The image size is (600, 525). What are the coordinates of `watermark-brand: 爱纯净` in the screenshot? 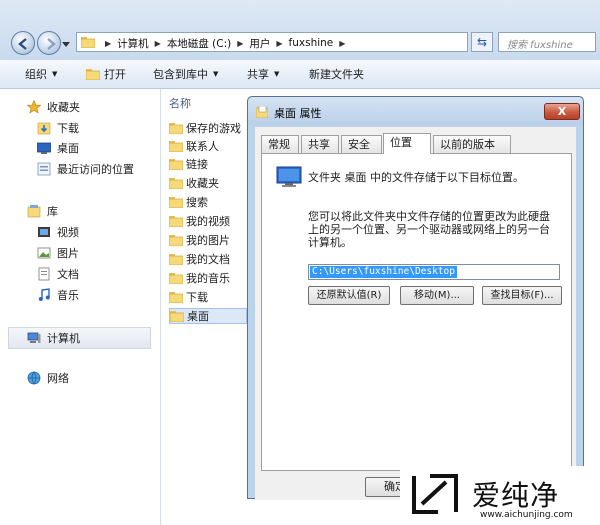 It's located at (516, 495).